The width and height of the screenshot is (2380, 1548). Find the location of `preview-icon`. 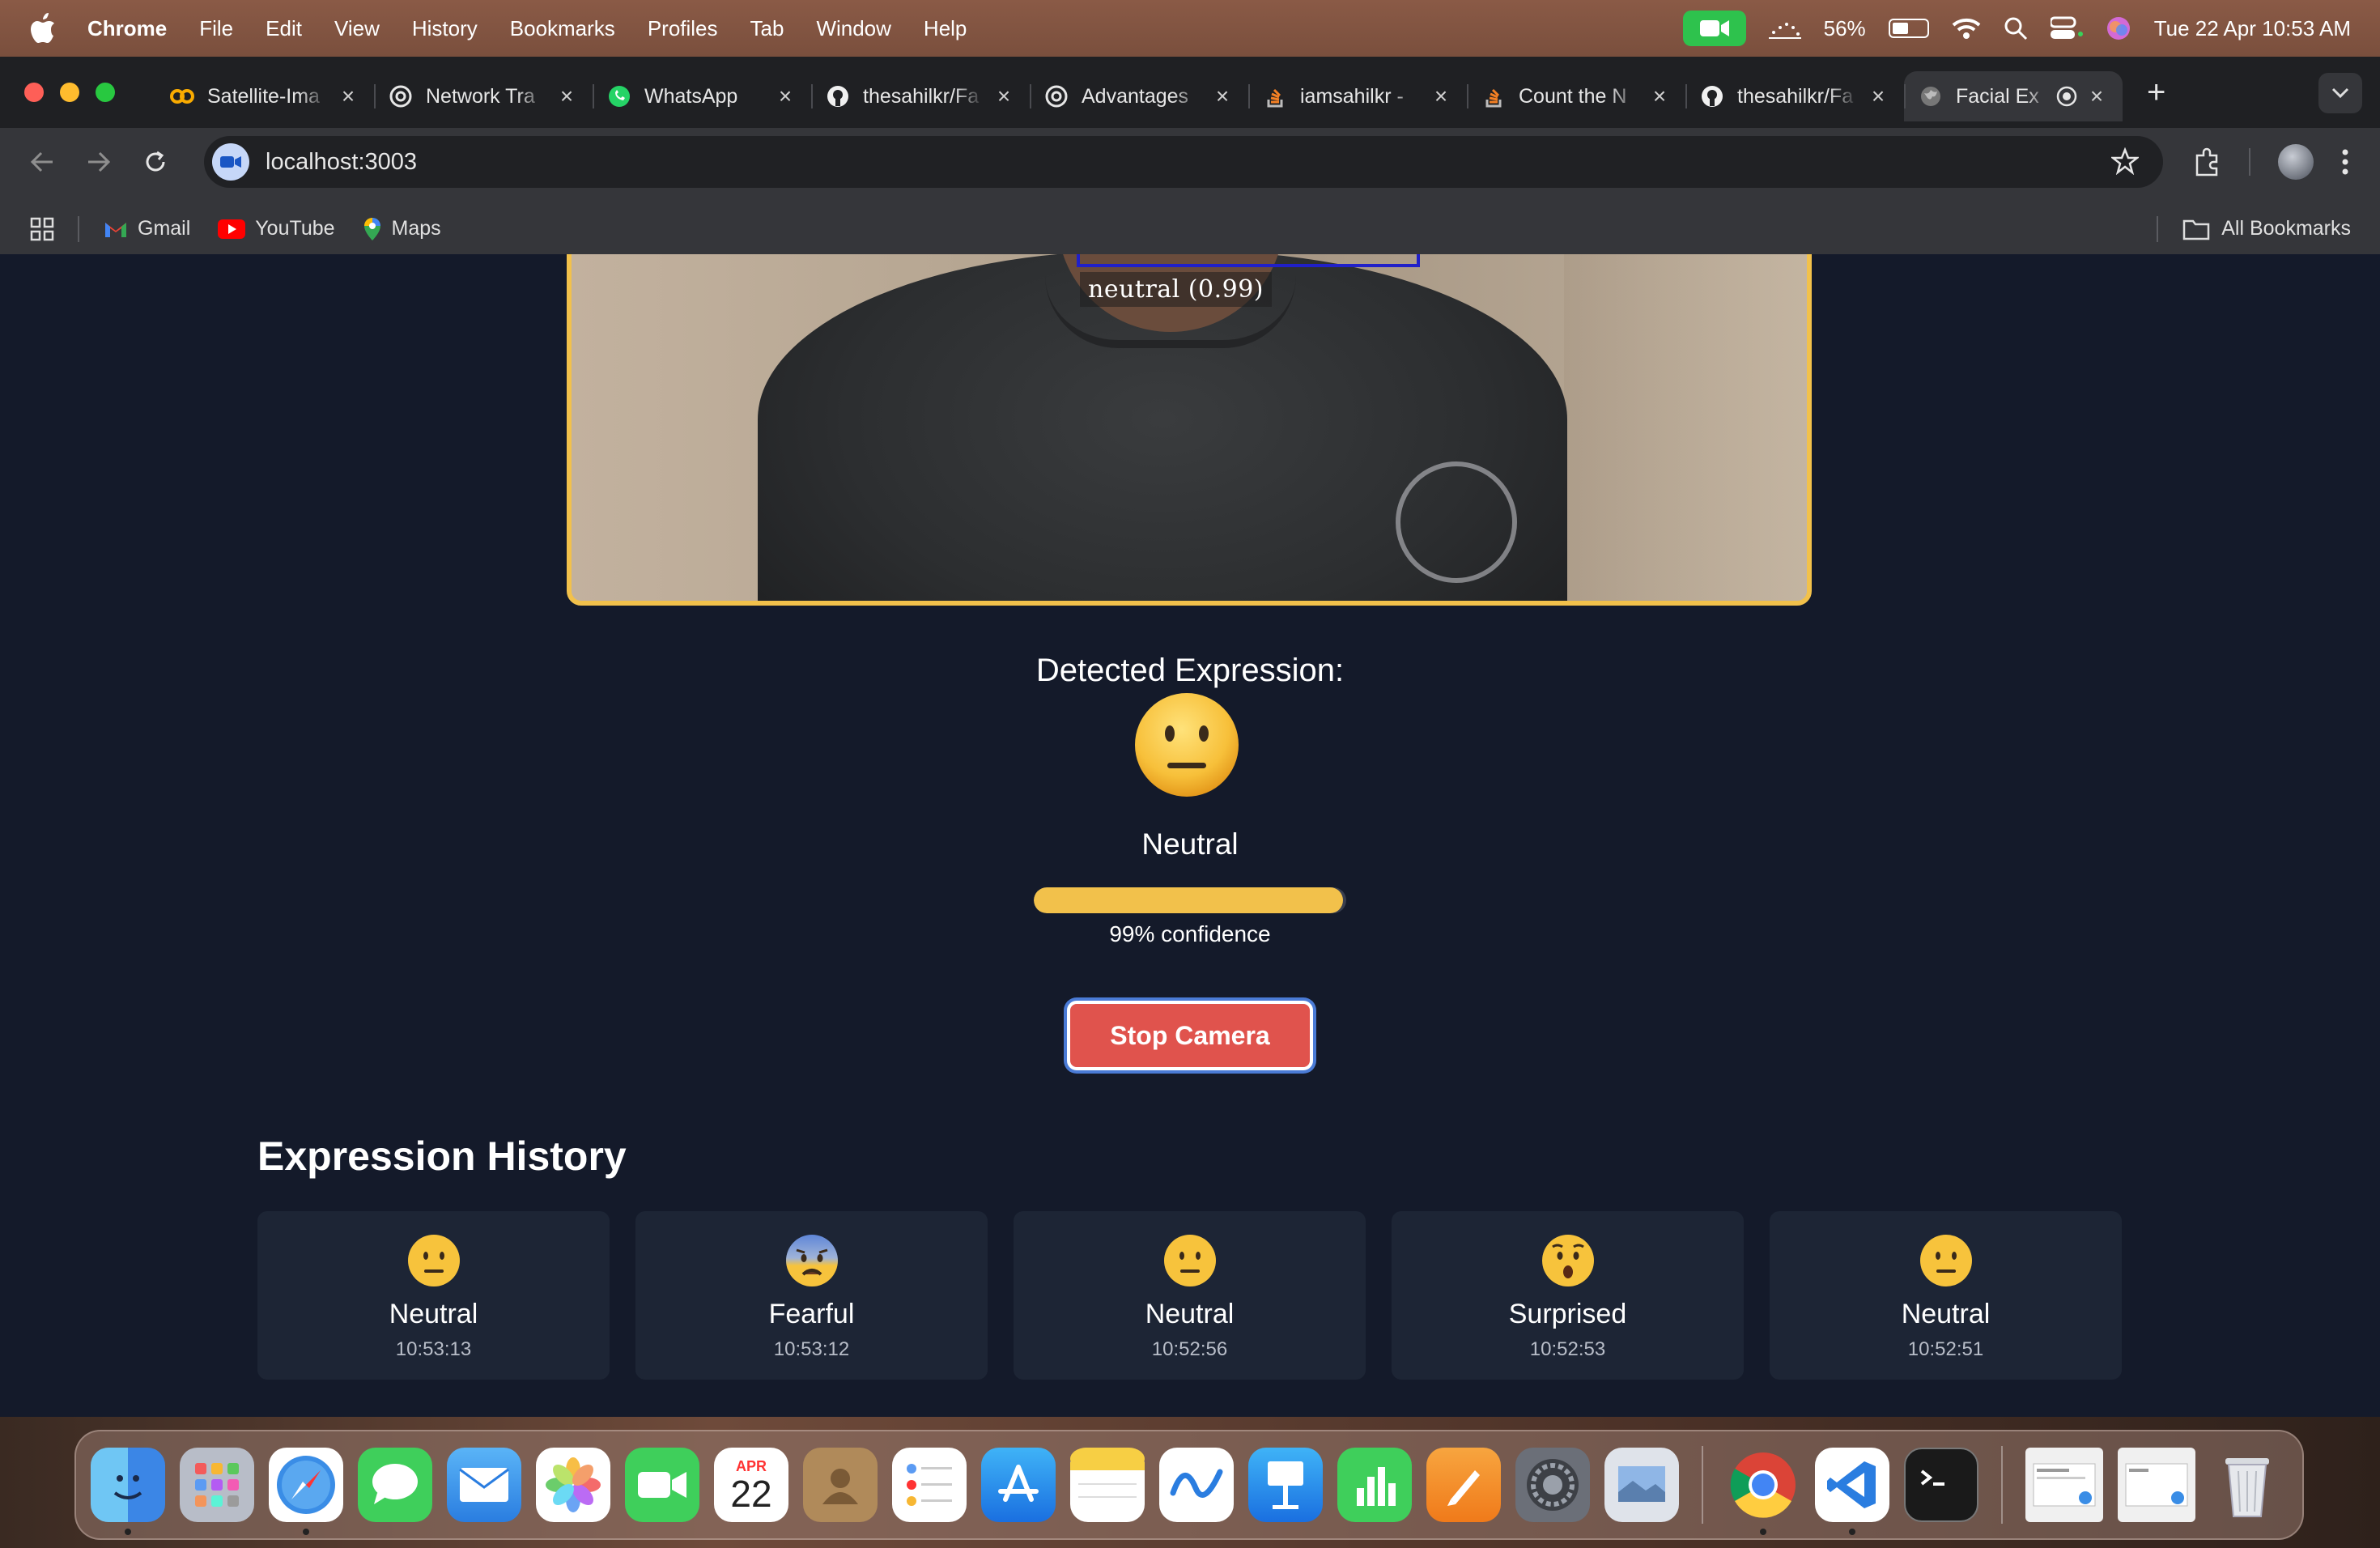

preview-icon is located at coordinates (1641, 1485).